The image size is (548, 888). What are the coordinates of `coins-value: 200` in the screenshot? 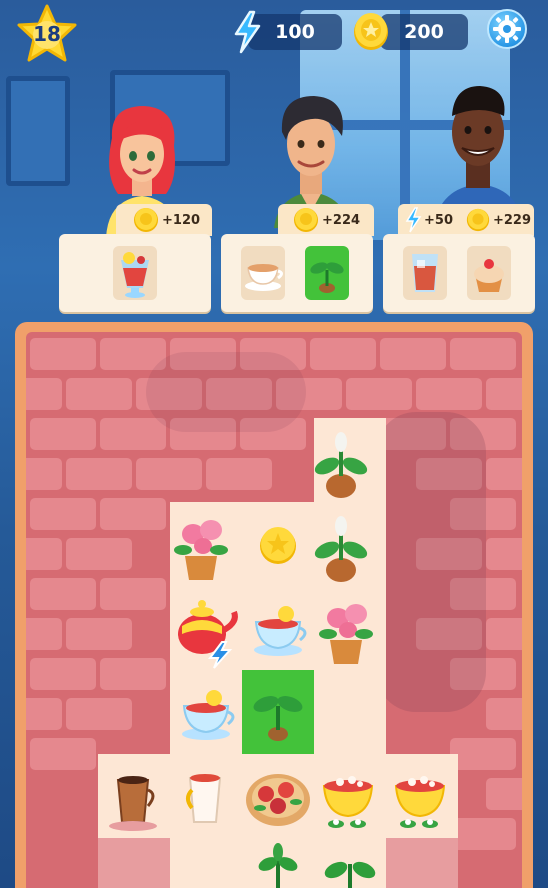 It's located at (424, 32).